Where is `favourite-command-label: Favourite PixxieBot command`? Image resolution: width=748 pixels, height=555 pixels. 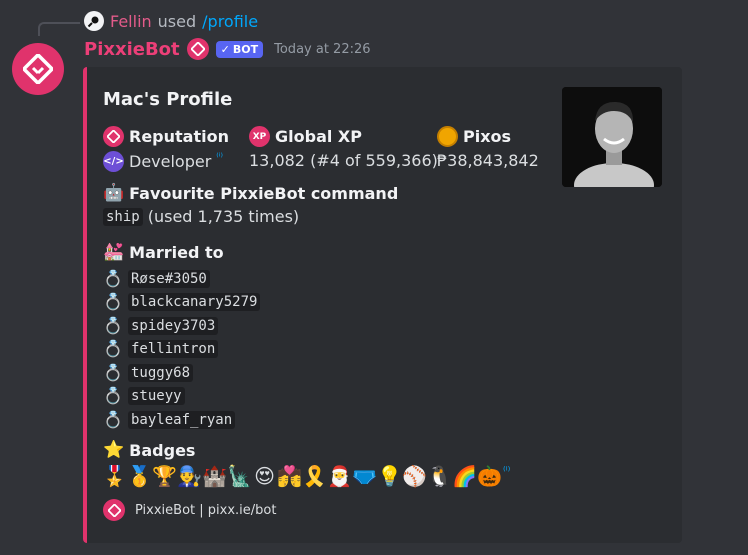 favourite-command-label: Favourite PixxieBot command is located at coordinates (264, 193).